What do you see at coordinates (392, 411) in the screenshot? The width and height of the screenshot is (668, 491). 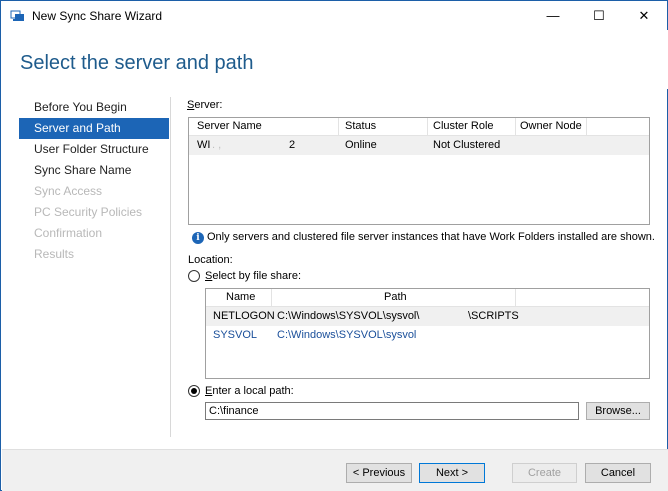 I see `local-path-input: C:\finance` at bounding box center [392, 411].